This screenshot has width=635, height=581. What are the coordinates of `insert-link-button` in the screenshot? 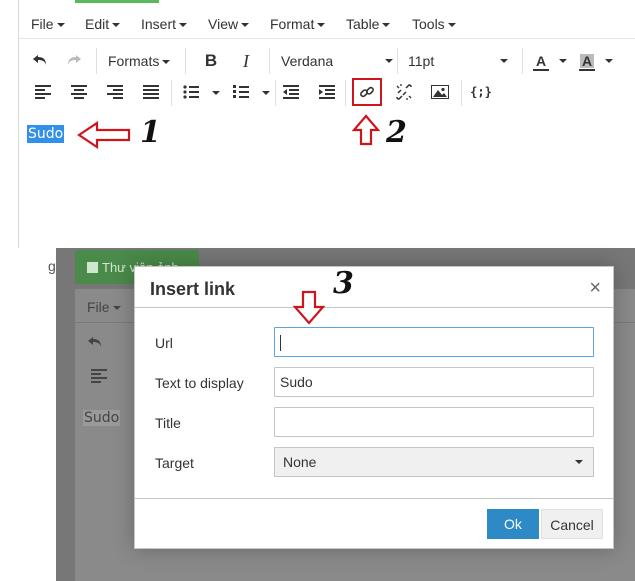 It's located at (367, 92).